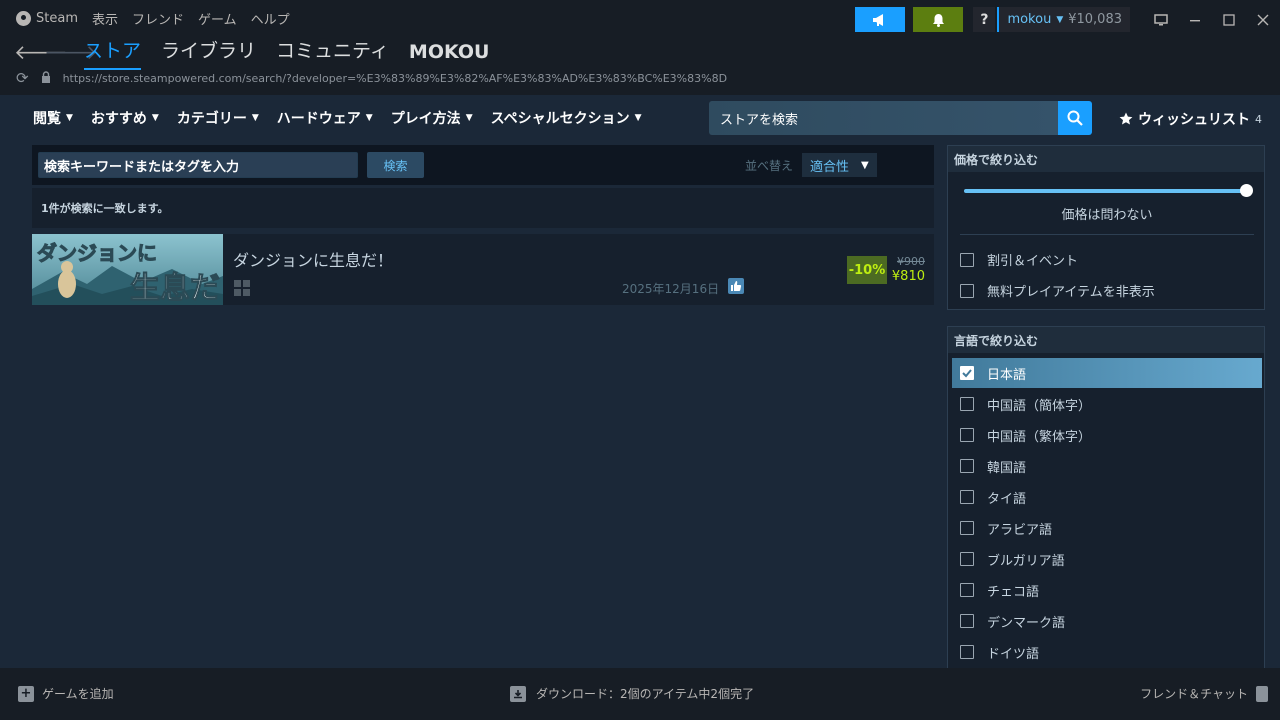 This screenshot has height=720, width=1280. What do you see at coordinates (839, 165) in the screenshot?
I see `sort-select: 適合性 ▼` at bounding box center [839, 165].